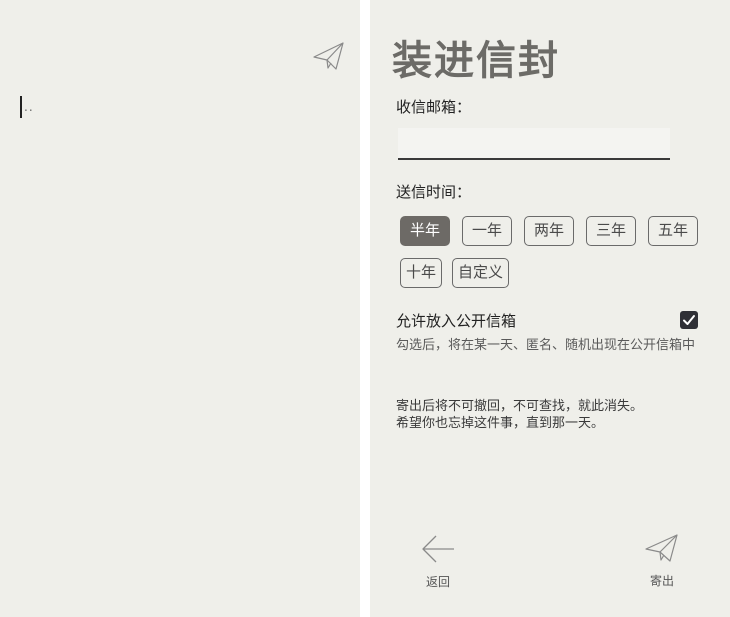 The width and height of the screenshot is (730, 617). What do you see at coordinates (437, 582) in the screenshot?
I see `back-label: 返回` at bounding box center [437, 582].